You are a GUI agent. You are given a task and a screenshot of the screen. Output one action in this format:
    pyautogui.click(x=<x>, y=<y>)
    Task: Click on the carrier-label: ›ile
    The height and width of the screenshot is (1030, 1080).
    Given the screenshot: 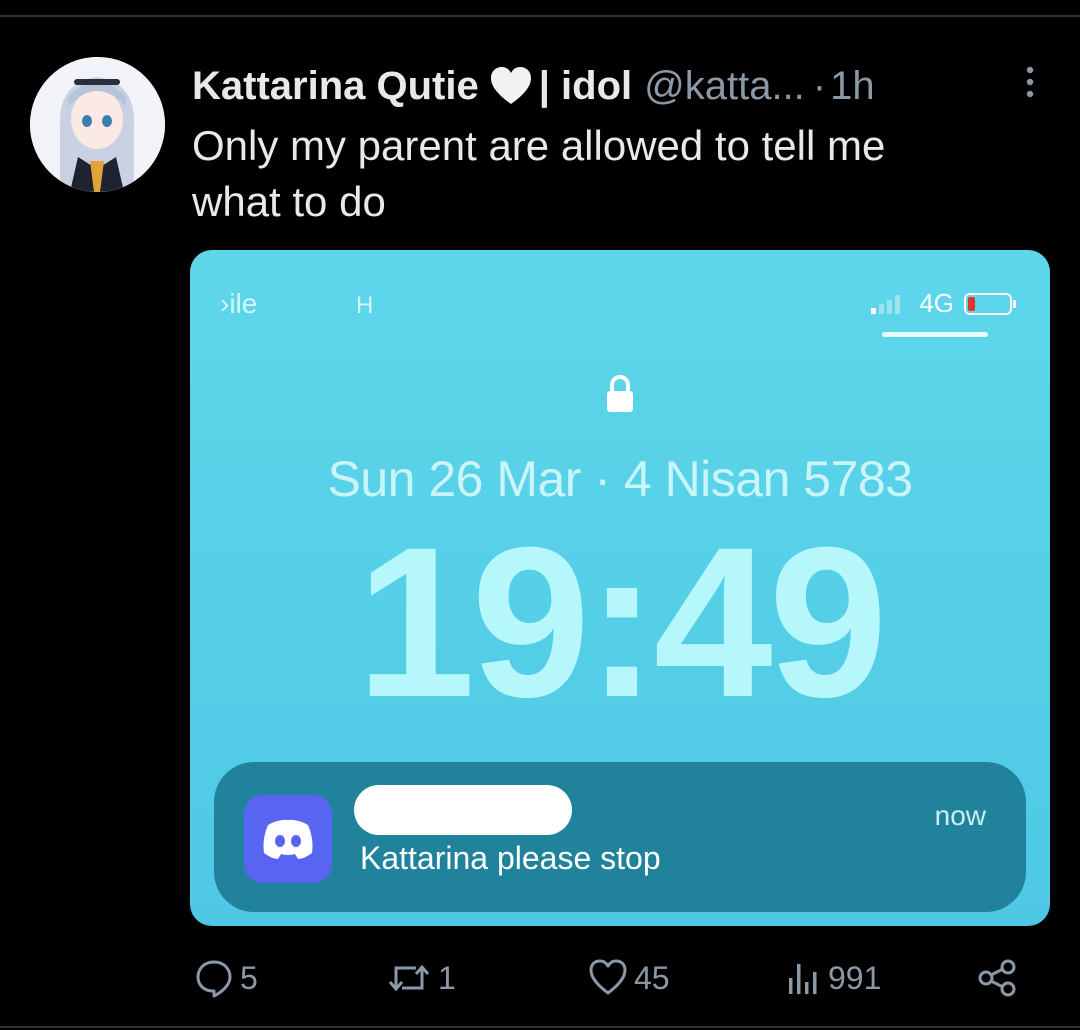 What is the action you would take?
    pyautogui.click(x=239, y=303)
    